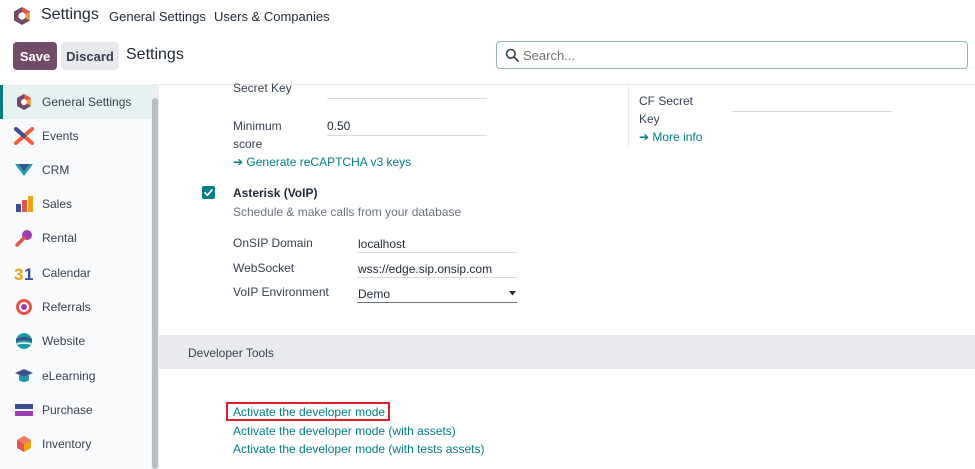  I want to click on app-name: Settings, so click(70, 15).